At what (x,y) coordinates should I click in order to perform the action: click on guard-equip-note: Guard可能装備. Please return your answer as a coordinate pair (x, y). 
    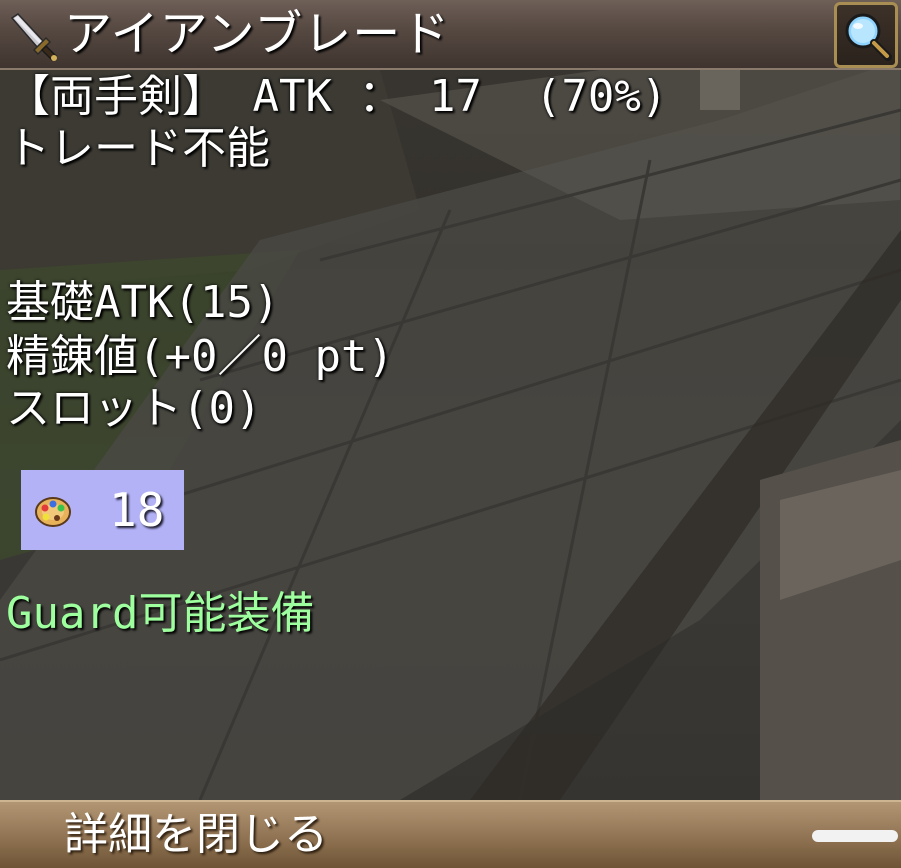
    Looking at the image, I should click on (160, 613).